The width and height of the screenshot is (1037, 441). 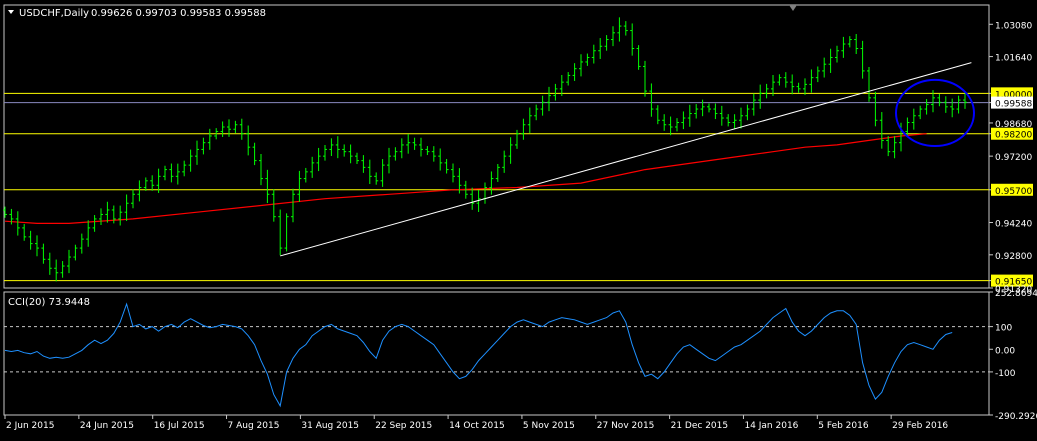 What do you see at coordinates (549, 426) in the screenshot?
I see `x-tick-label: 5 Nov 2015` at bounding box center [549, 426].